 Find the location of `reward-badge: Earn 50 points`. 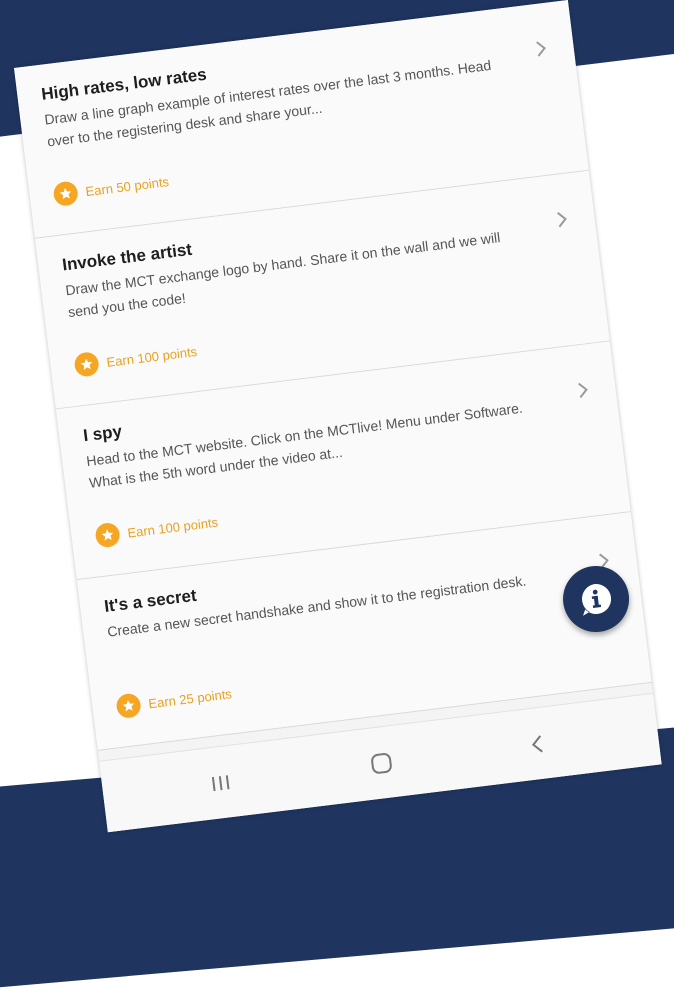

reward-badge: Earn 50 points is located at coordinates (111, 188).